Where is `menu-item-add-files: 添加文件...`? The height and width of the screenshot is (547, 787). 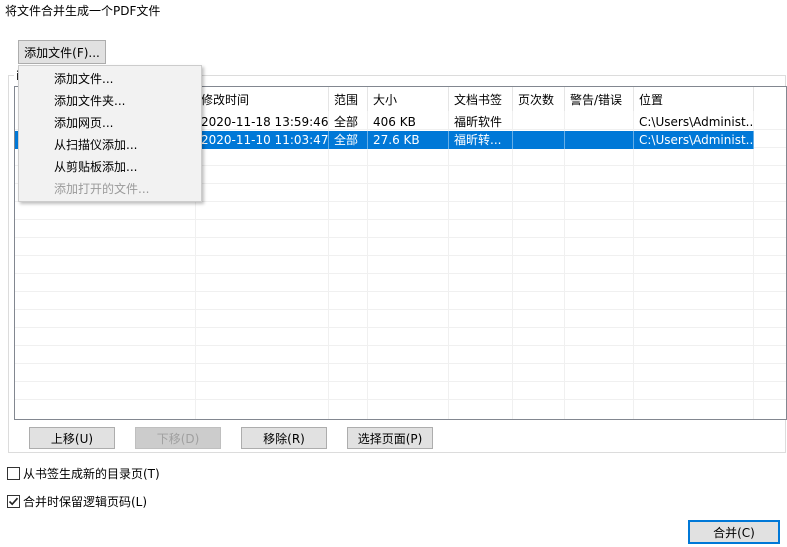
menu-item-add-files: 添加文件... is located at coordinates (110, 79).